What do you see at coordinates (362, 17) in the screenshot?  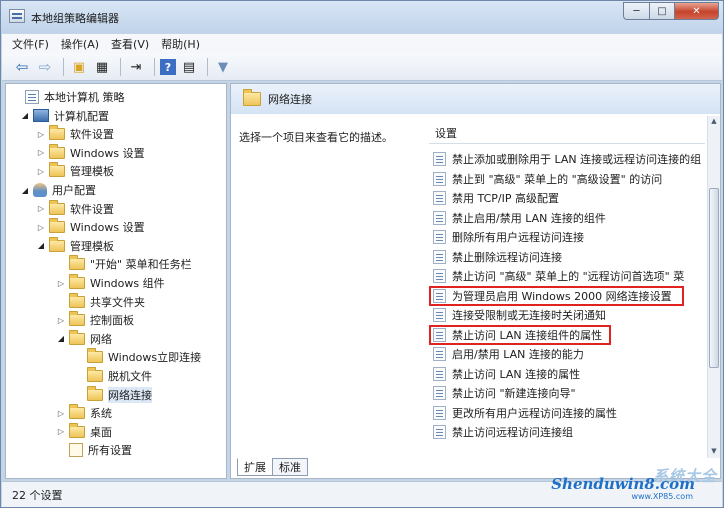 I see `title-bar: 本地组策略编辑器 ─ □ ✕` at bounding box center [362, 17].